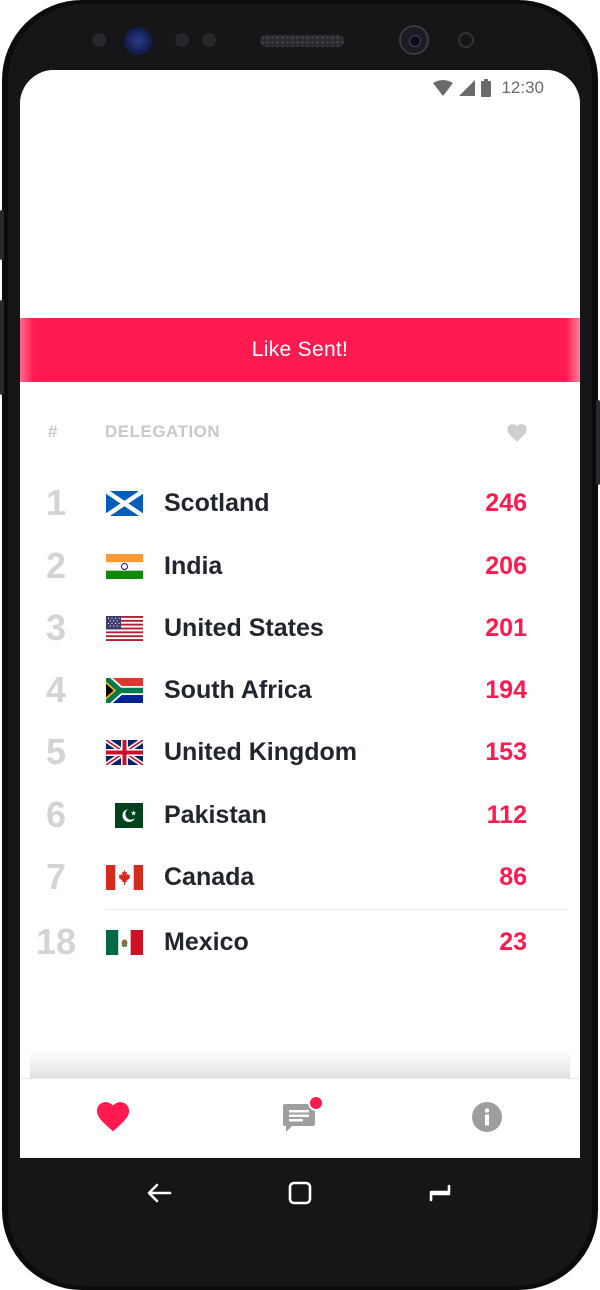 This screenshot has width=600, height=1290. Describe the element at coordinates (124, 942) in the screenshot. I see `mexico-flag-icon` at that location.